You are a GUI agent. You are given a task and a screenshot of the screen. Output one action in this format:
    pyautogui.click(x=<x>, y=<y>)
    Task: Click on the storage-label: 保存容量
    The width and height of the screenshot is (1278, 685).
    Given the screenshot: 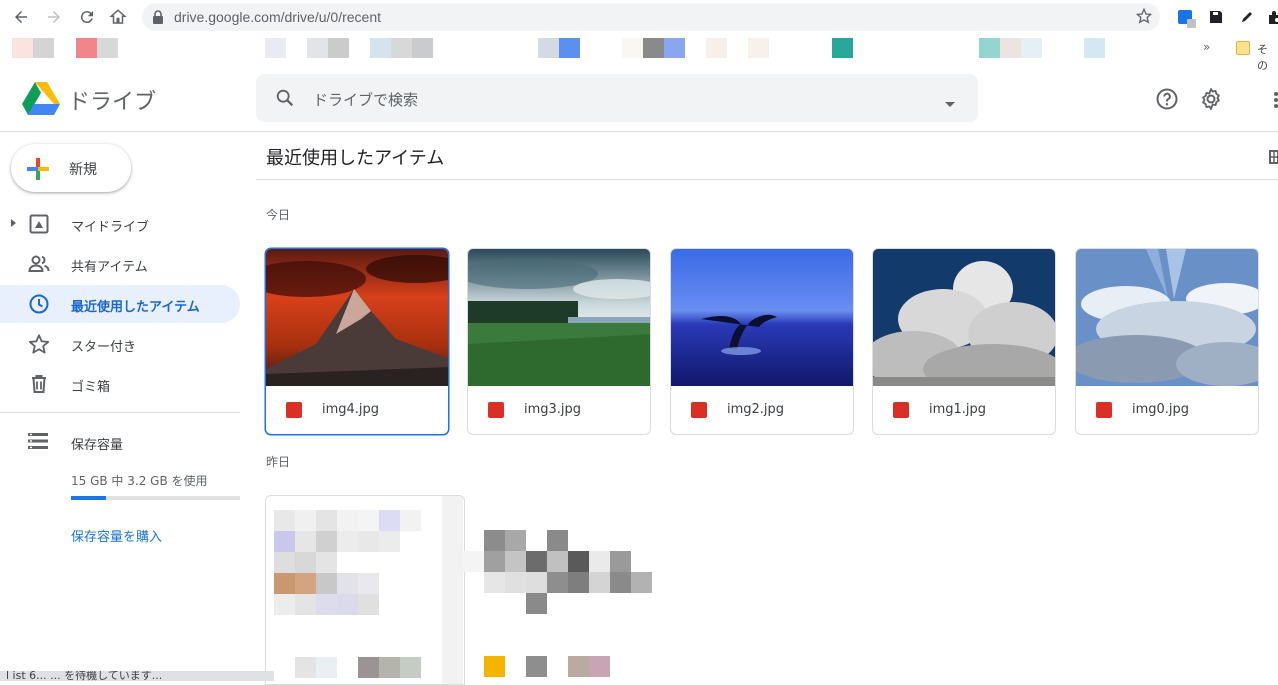 What is the action you would take?
    pyautogui.click(x=97, y=443)
    